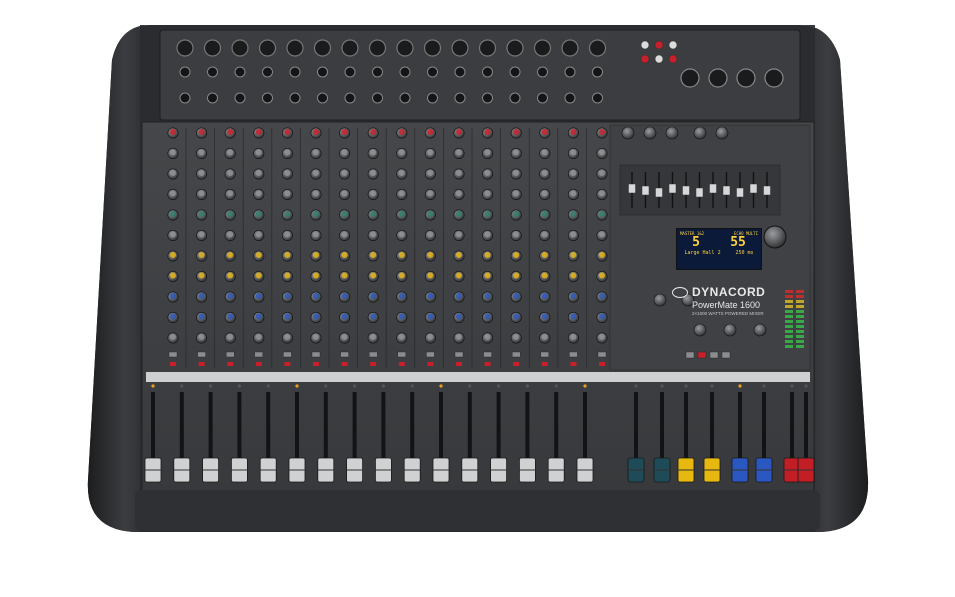 The width and height of the screenshot is (955, 597). Describe the element at coordinates (775, 237) in the screenshot. I see `data-encoder-knob` at that location.